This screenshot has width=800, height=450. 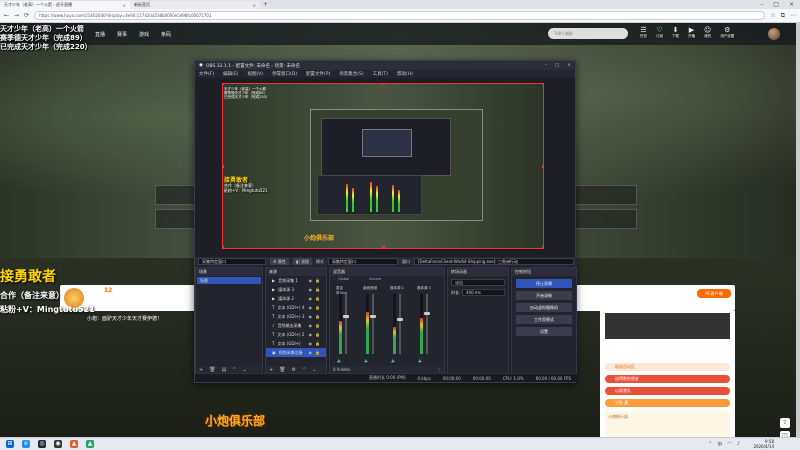 I want to click on menu-help: 帮助(H), so click(x=405, y=74).